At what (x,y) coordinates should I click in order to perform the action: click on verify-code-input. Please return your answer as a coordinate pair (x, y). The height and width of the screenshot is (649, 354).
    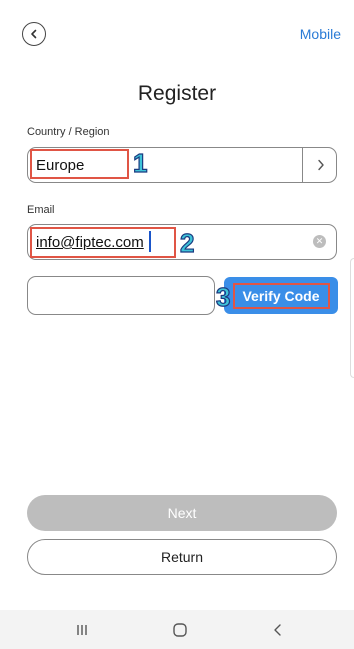
    Looking at the image, I should click on (121, 295).